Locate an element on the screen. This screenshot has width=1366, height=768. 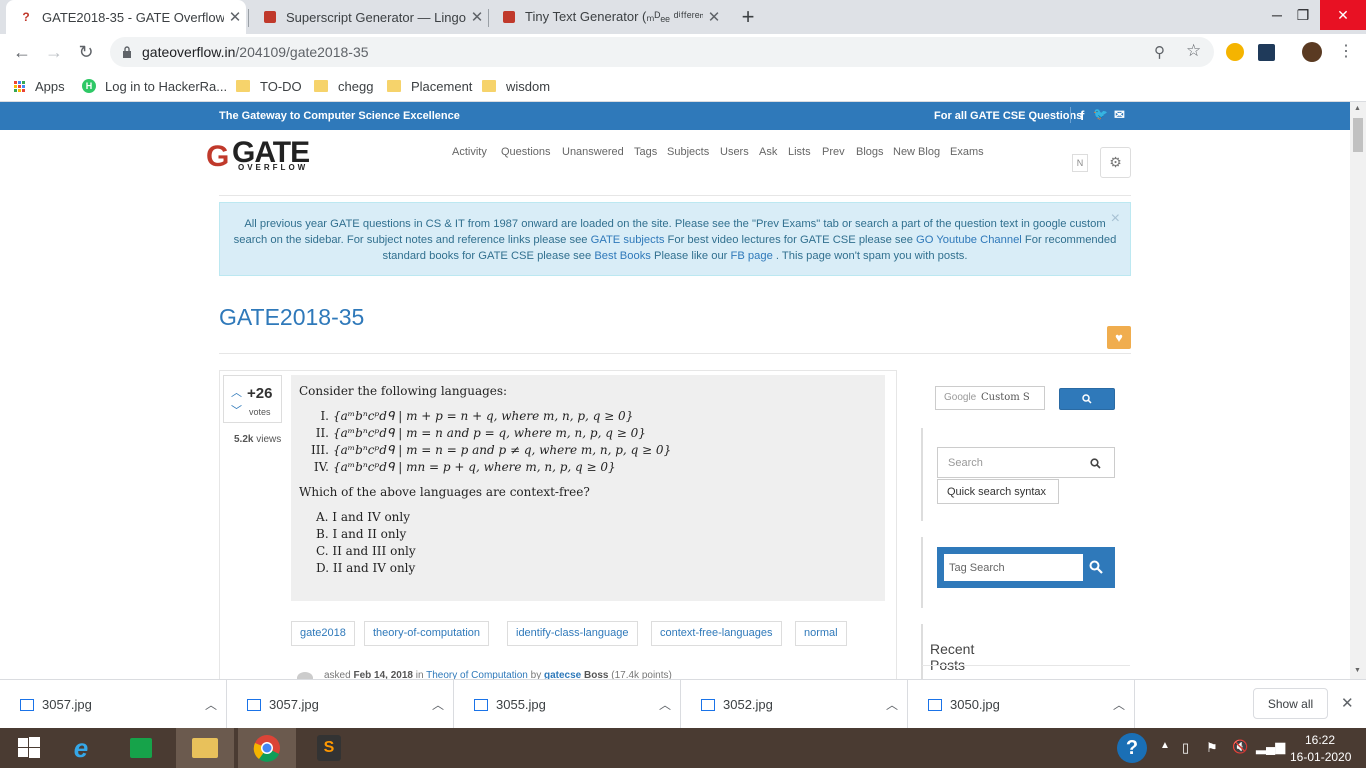
reload-icon: ↻ is located at coordinates (86, 52).